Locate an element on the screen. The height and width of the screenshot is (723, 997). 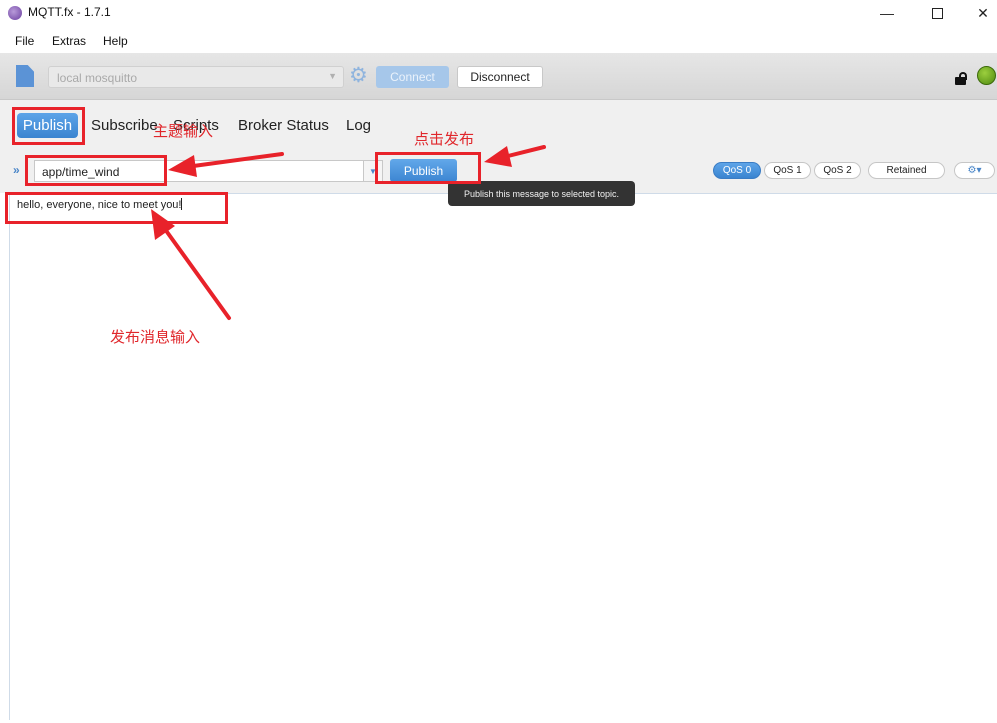
qos1-toggle: QoS 1 is located at coordinates (787, 170).